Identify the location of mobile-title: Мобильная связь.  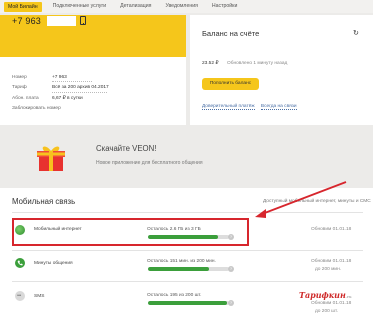
(44, 201).